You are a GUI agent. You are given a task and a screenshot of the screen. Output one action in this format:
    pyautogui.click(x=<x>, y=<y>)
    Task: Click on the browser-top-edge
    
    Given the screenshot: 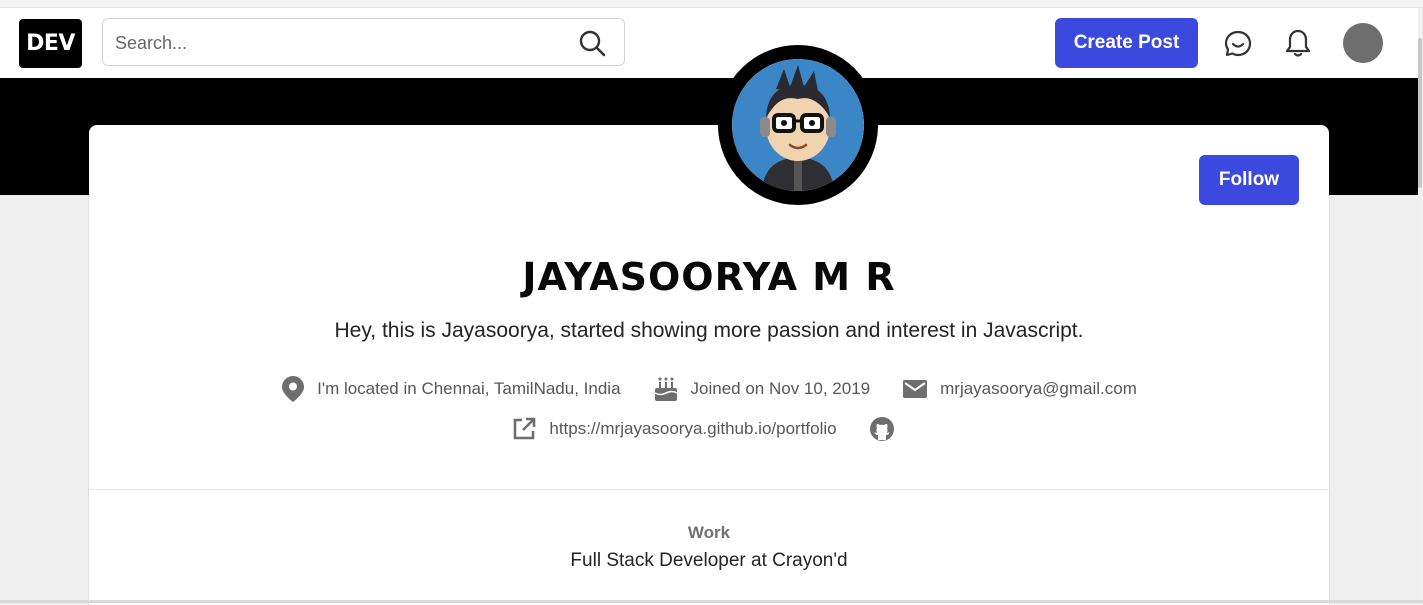 What is the action you would take?
    pyautogui.click(x=711, y=4)
    